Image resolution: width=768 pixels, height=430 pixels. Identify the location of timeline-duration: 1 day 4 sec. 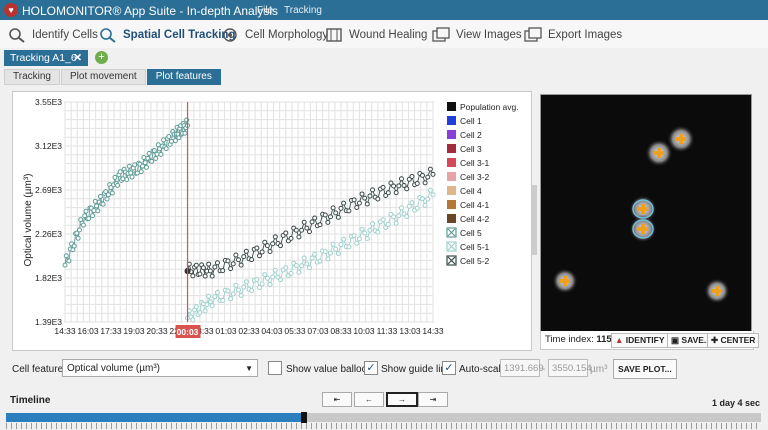
(735, 403).